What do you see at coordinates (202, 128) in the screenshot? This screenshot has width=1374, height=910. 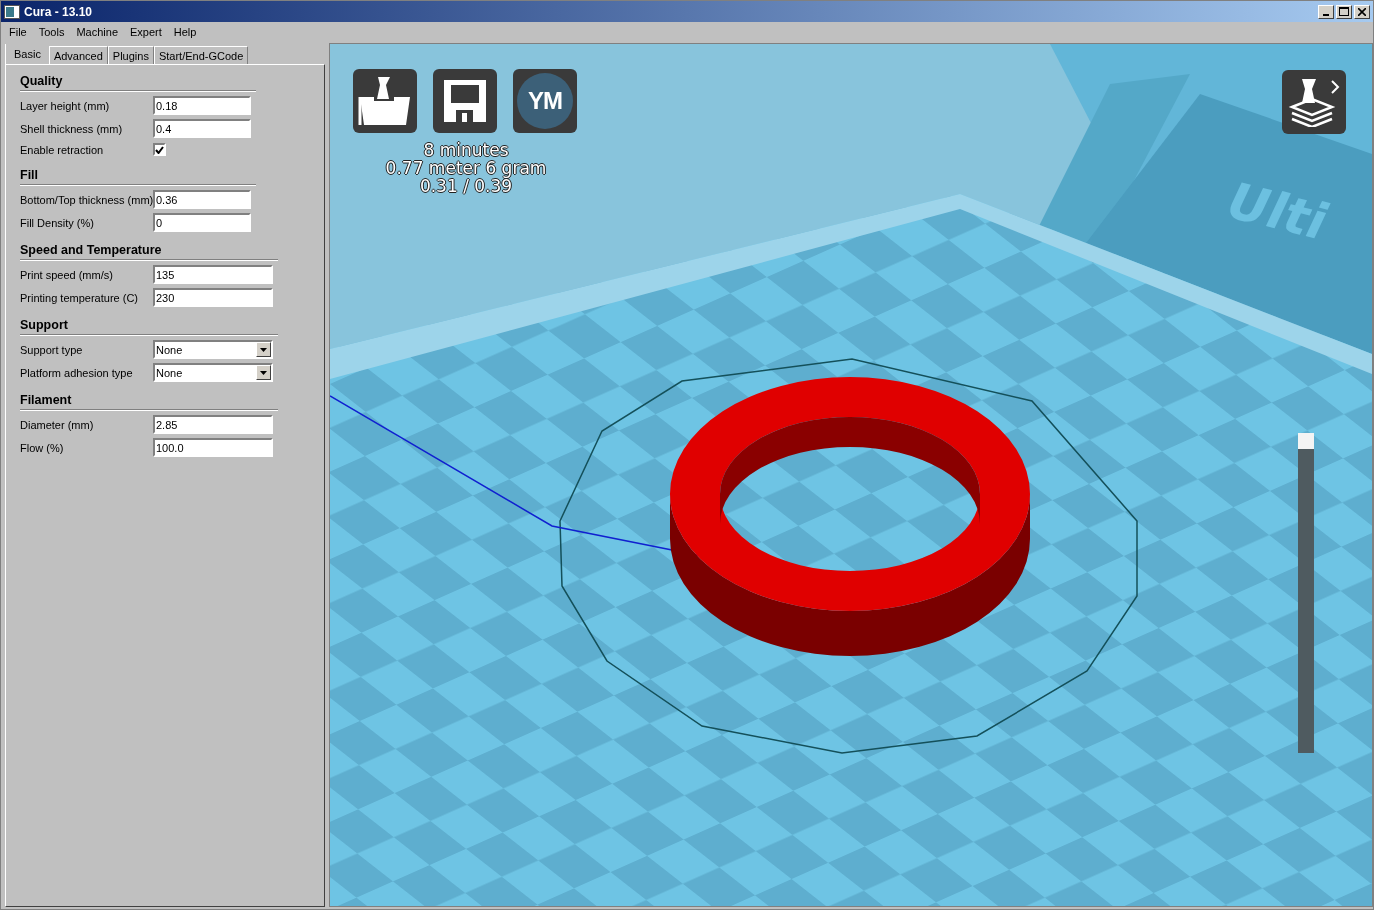 I see `input-field: 0.4` at bounding box center [202, 128].